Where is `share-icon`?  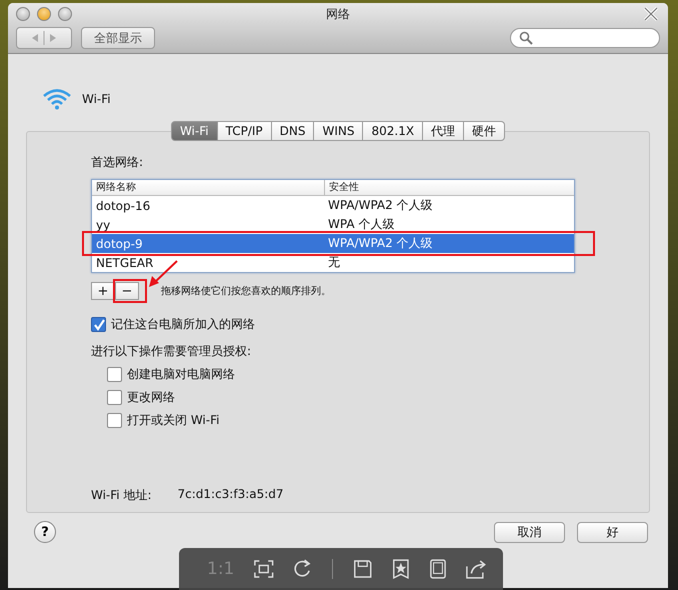
share-icon is located at coordinates (476, 569).